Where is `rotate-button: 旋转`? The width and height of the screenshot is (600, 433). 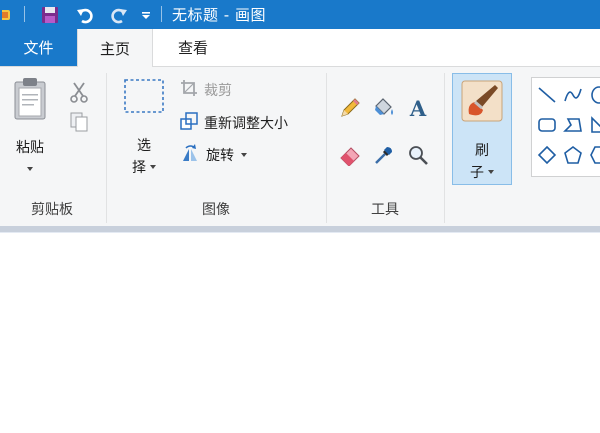 rotate-button: 旋转 is located at coordinates (213, 155).